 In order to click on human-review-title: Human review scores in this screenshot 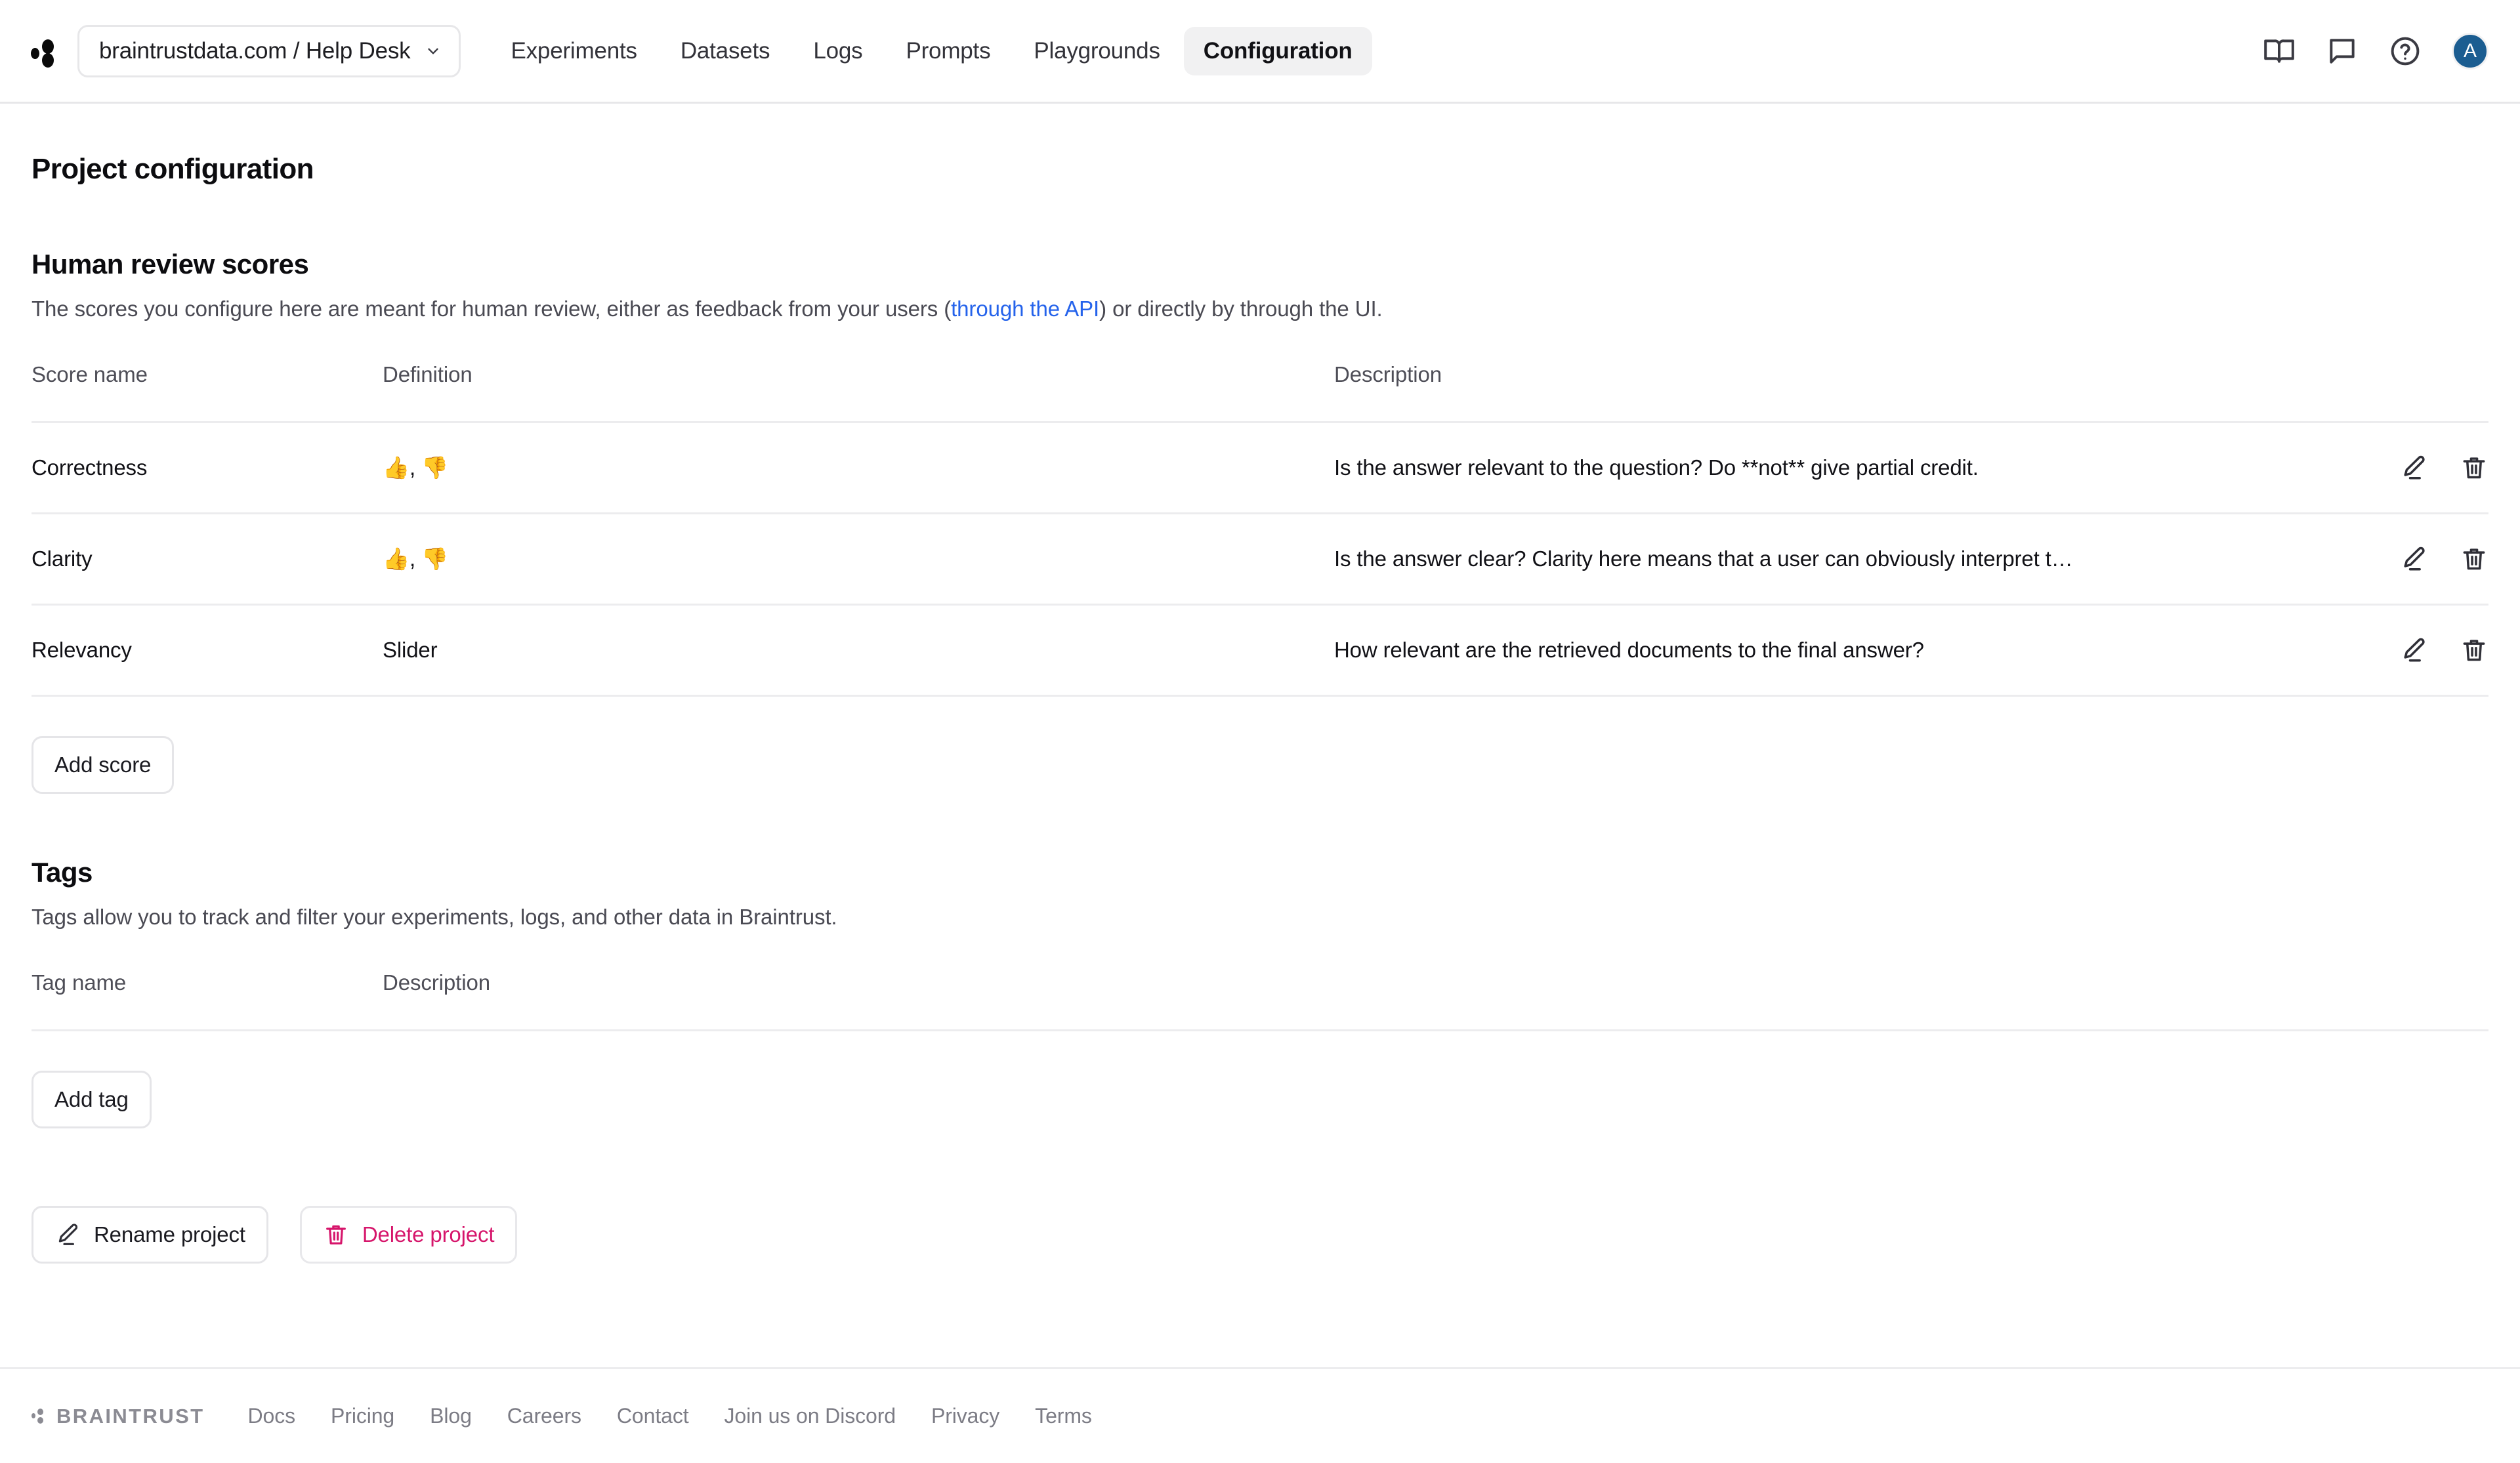, I will do `click(170, 264)`.